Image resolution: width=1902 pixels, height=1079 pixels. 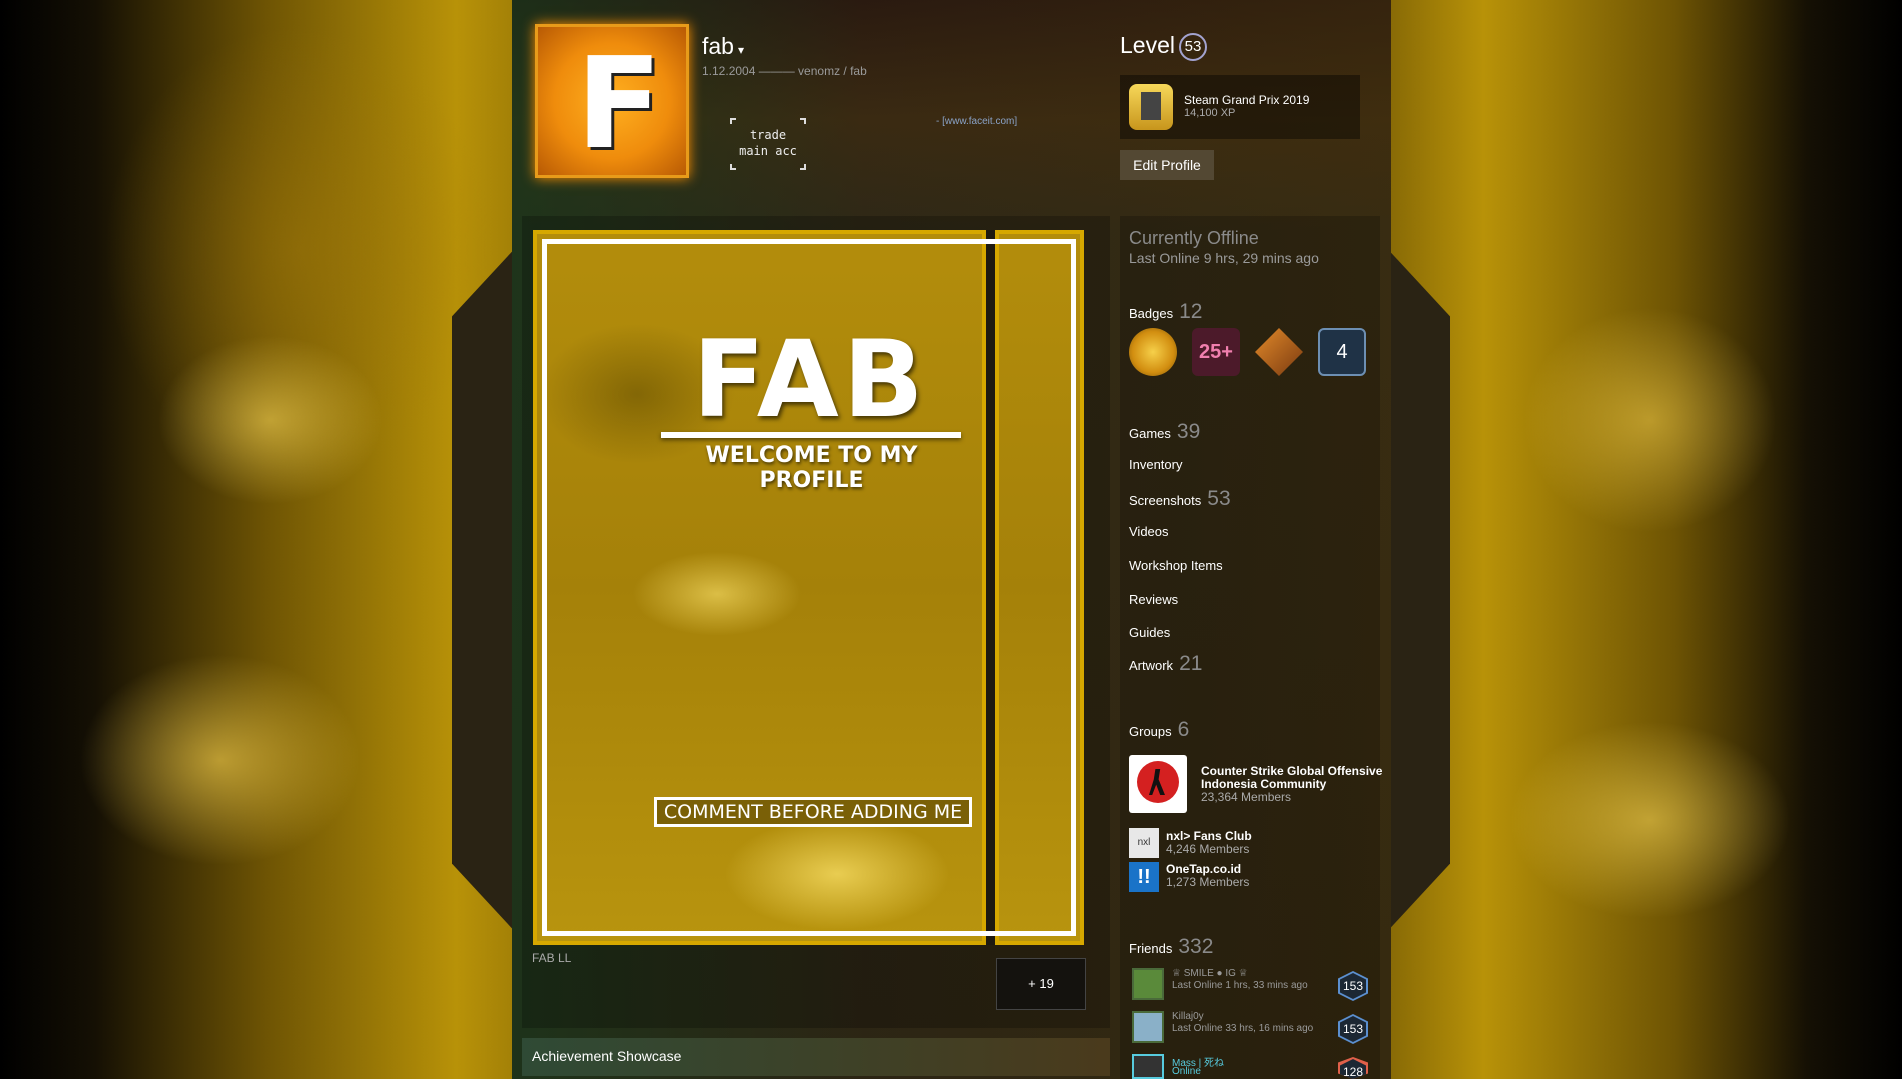 What do you see at coordinates (1263, 784) in the screenshot?
I see `group-name: Indonesia Community` at bounding box center [1263, 784].